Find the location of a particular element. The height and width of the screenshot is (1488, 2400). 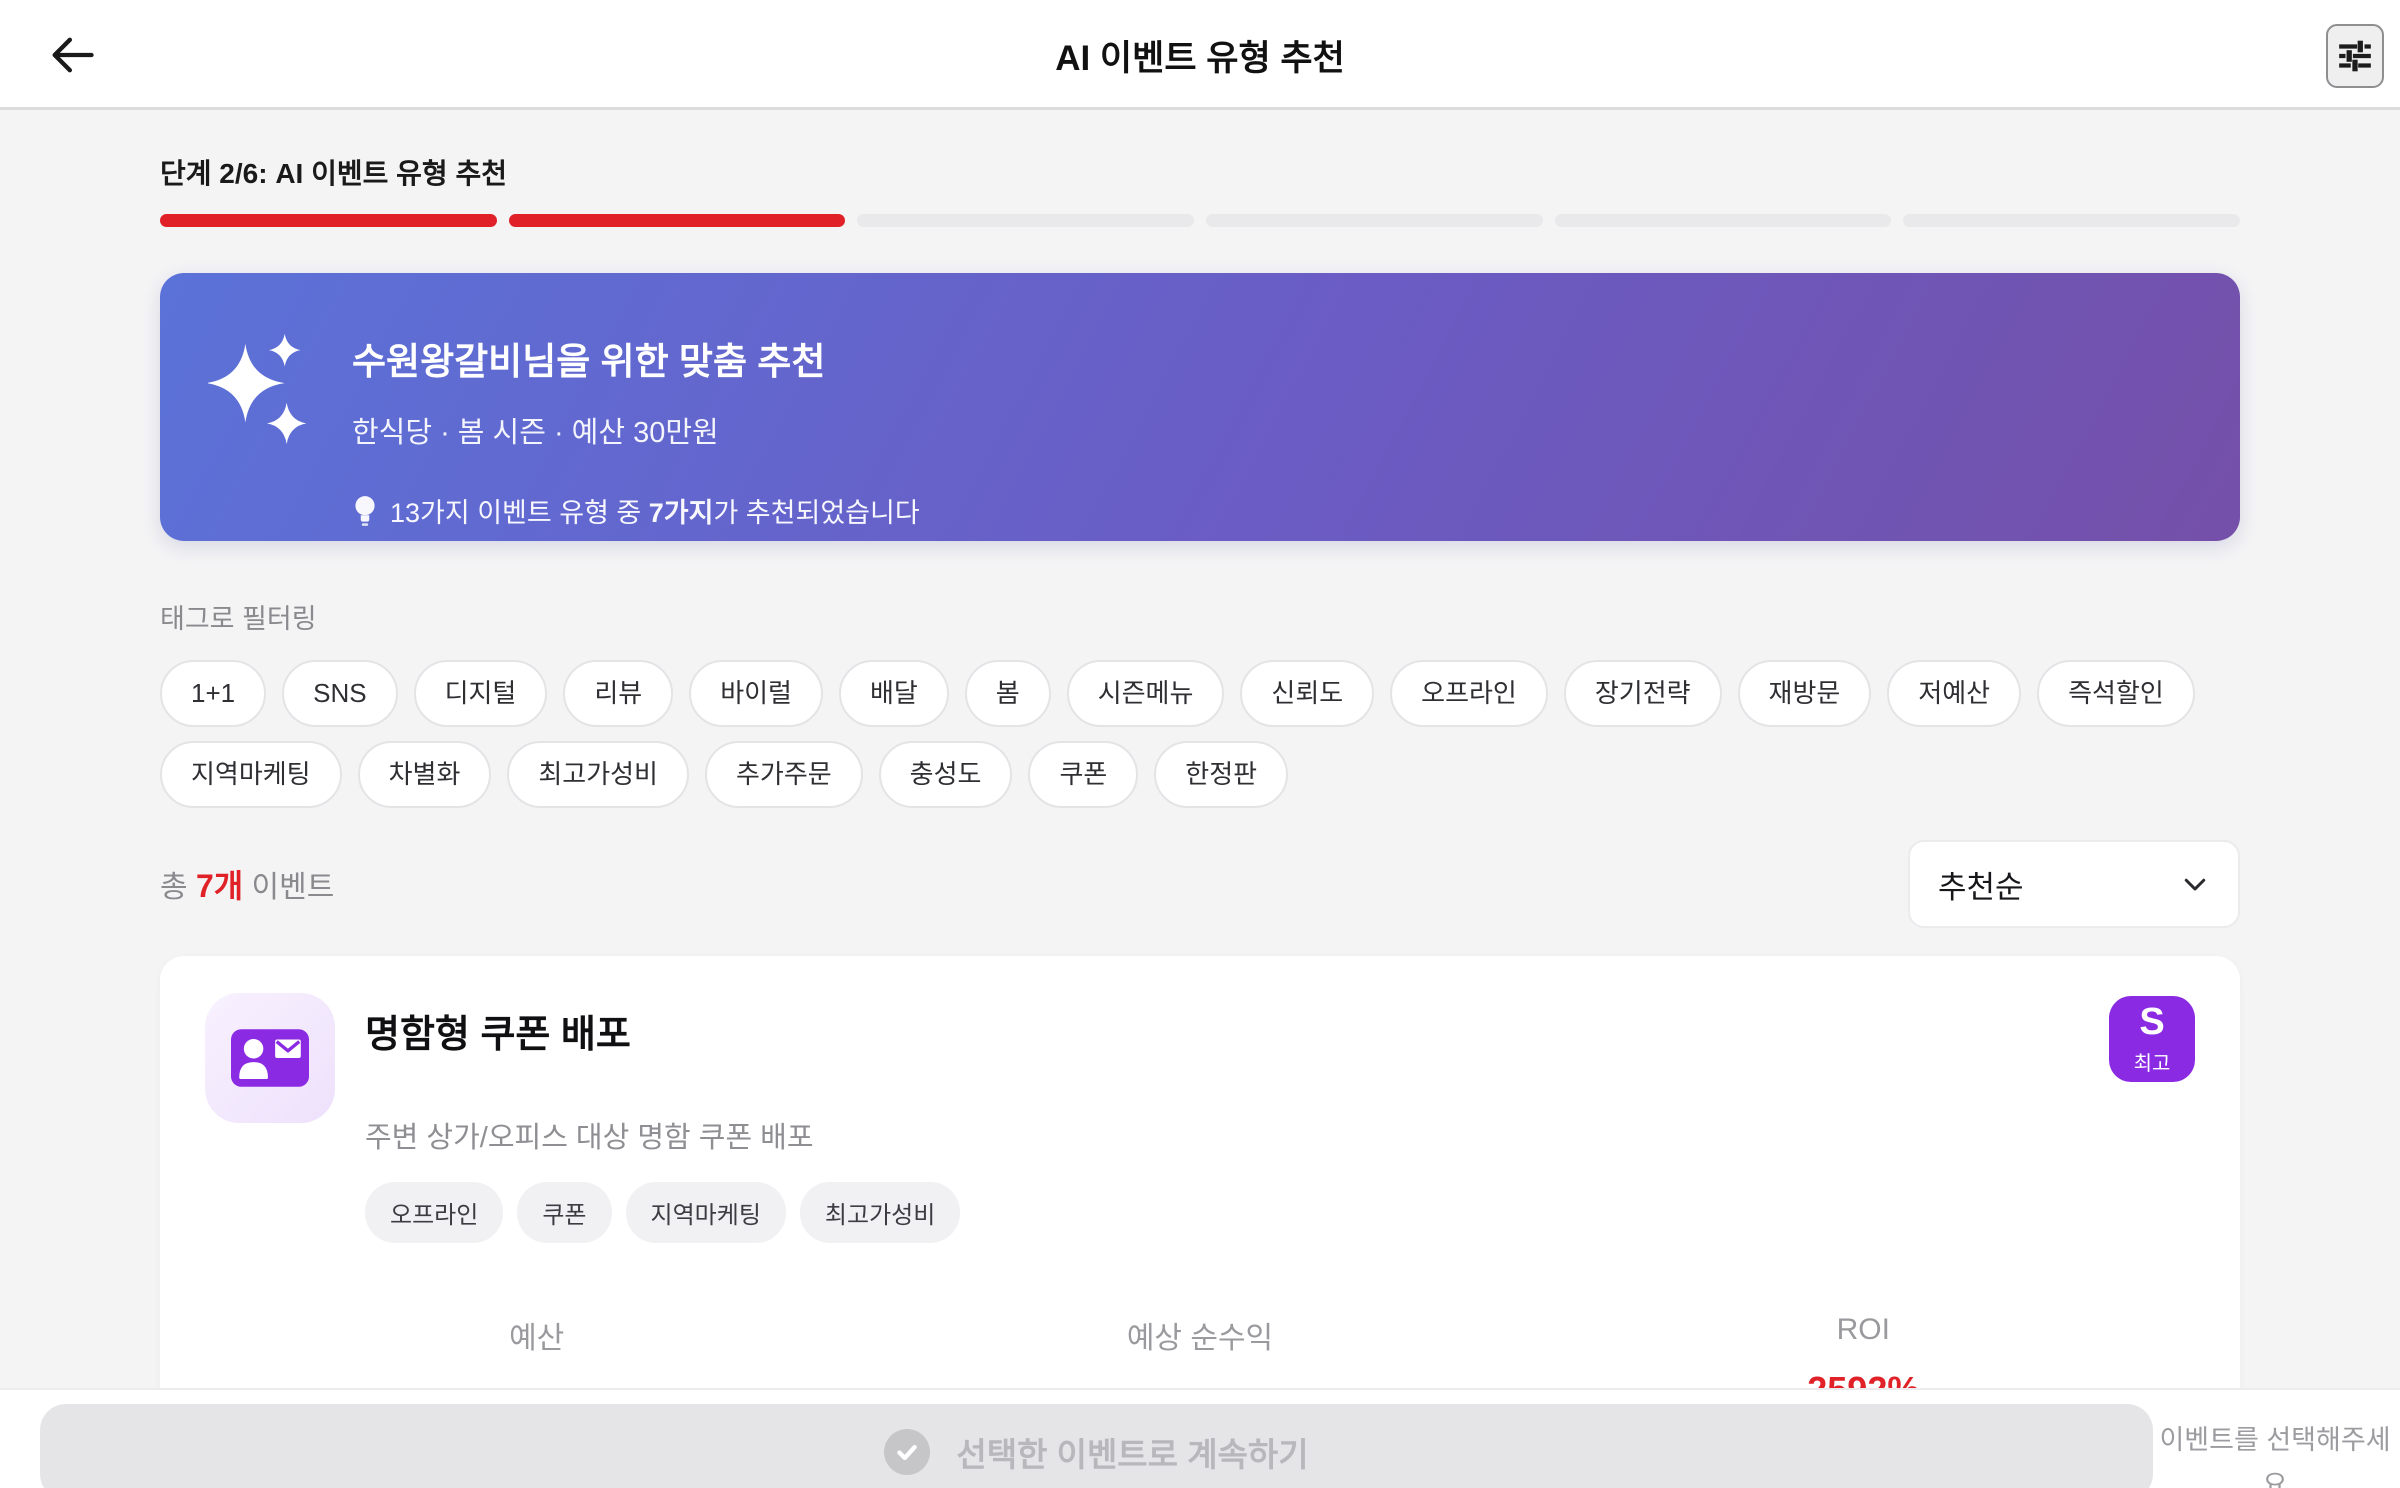

step-label: 단계 2/6: AI 이벤트 유형 추천 is located at coordinates (333, 173).